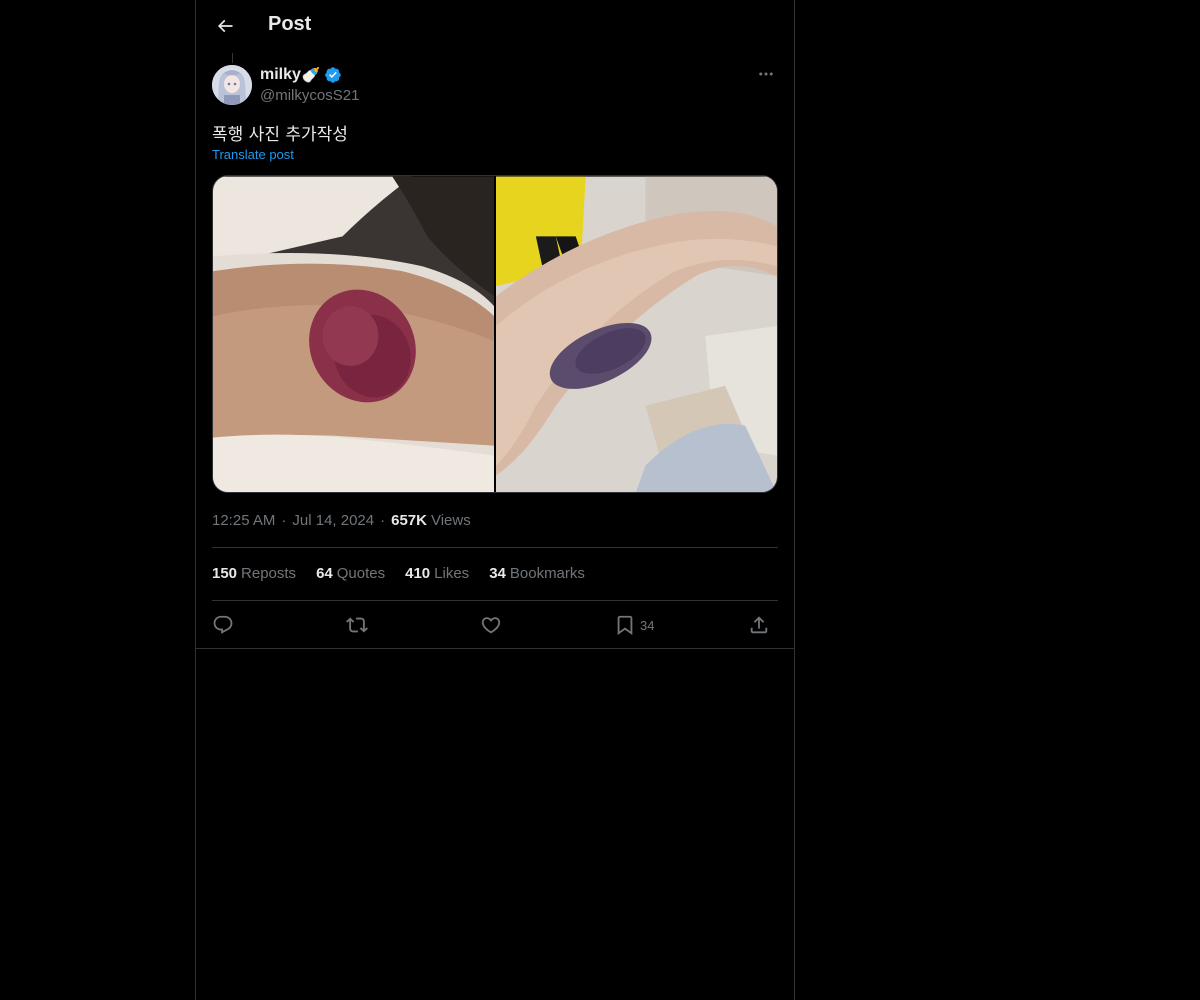 Image resolution: width=1200 pixels, height=1000 pixels. I want to click on quotes-count: 64, so click(324, 573).